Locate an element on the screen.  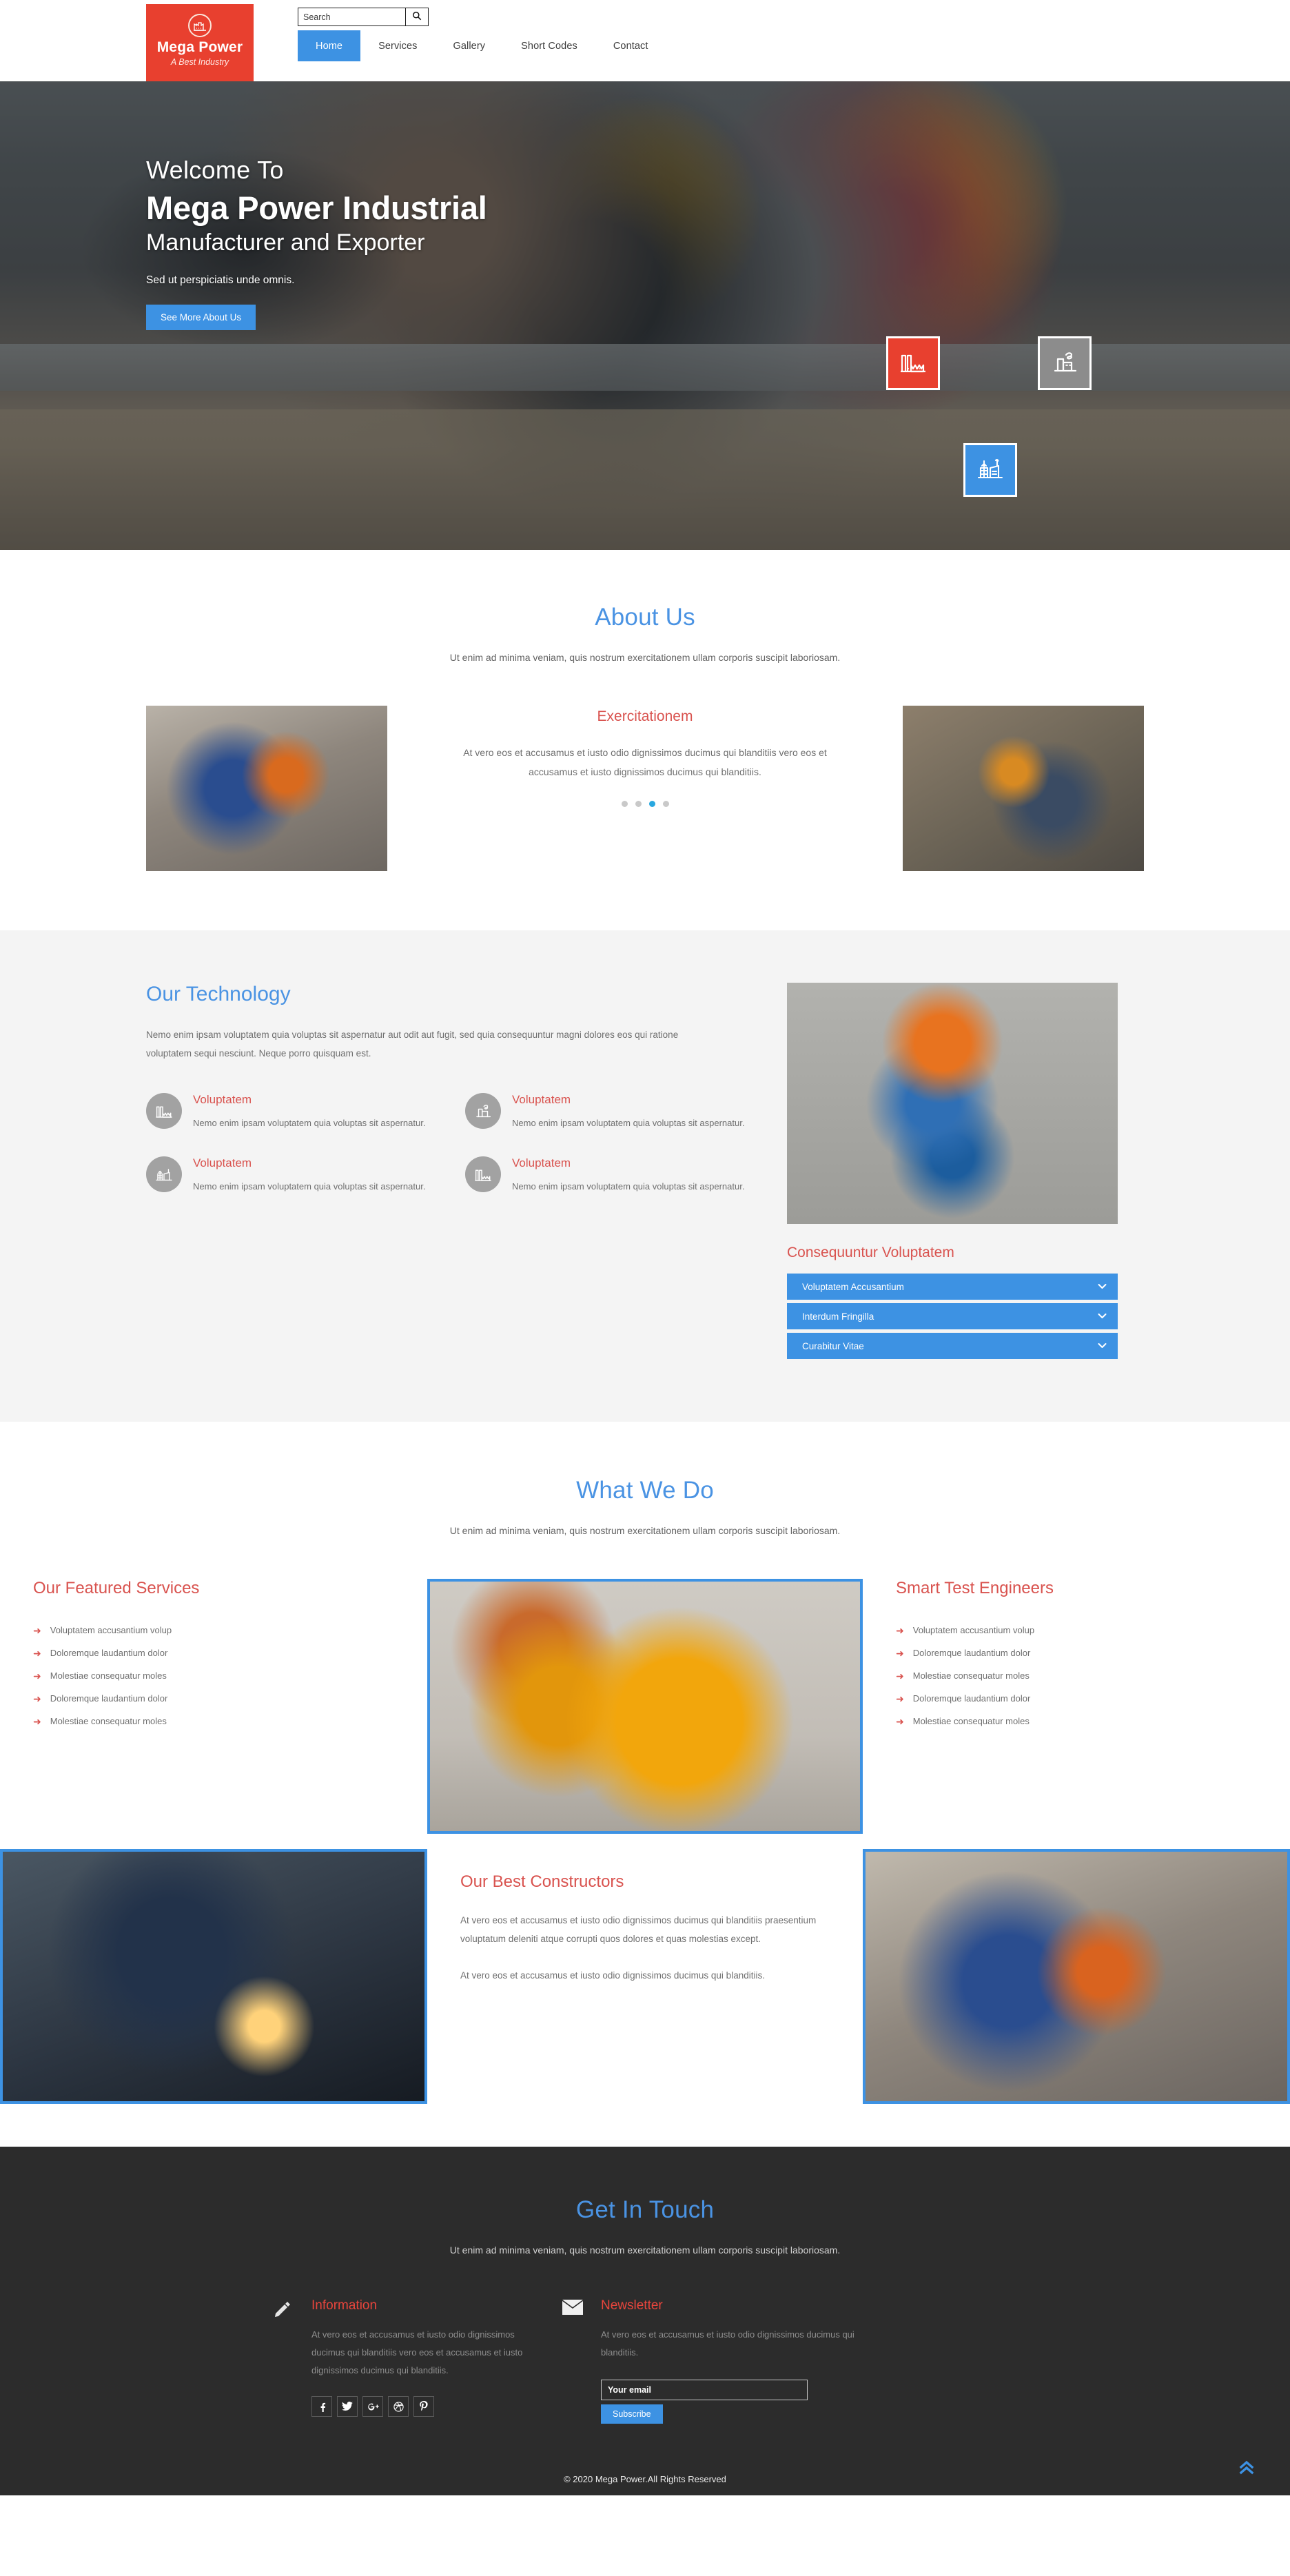
copyright-bar: © 2020 Mega Power.All Rights Reserved is located at coordinates (645, 2477).